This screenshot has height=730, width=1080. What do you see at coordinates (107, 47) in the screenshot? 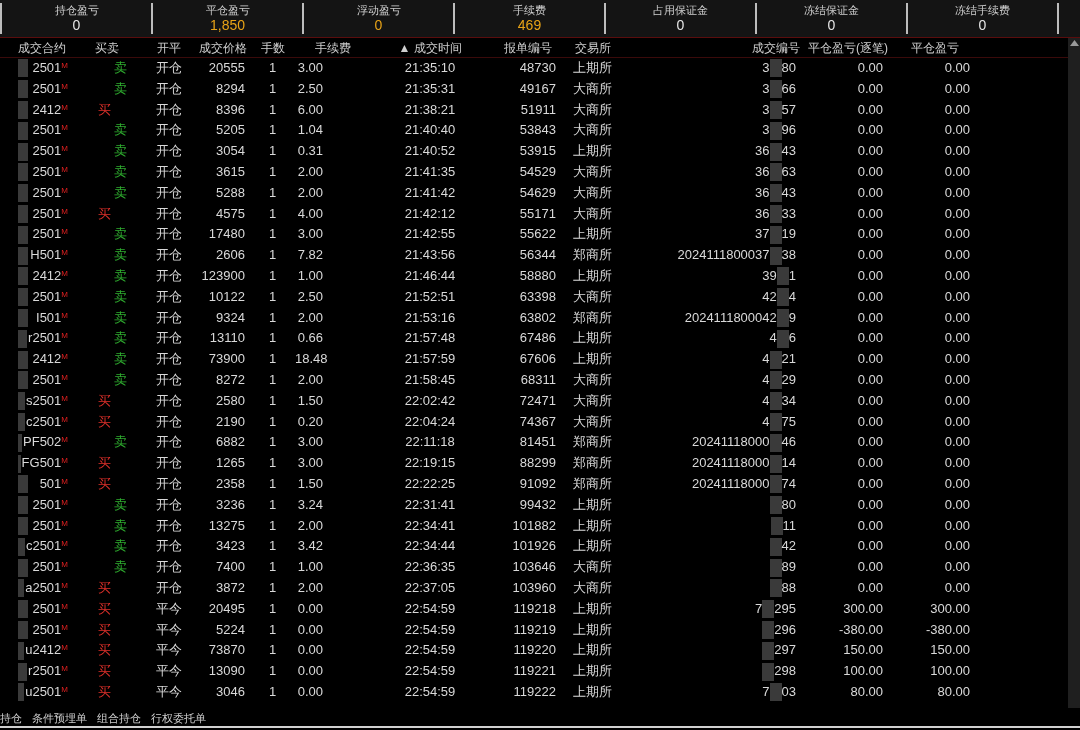
I see `column-header: 买卖` at bounding box center [107, 47].